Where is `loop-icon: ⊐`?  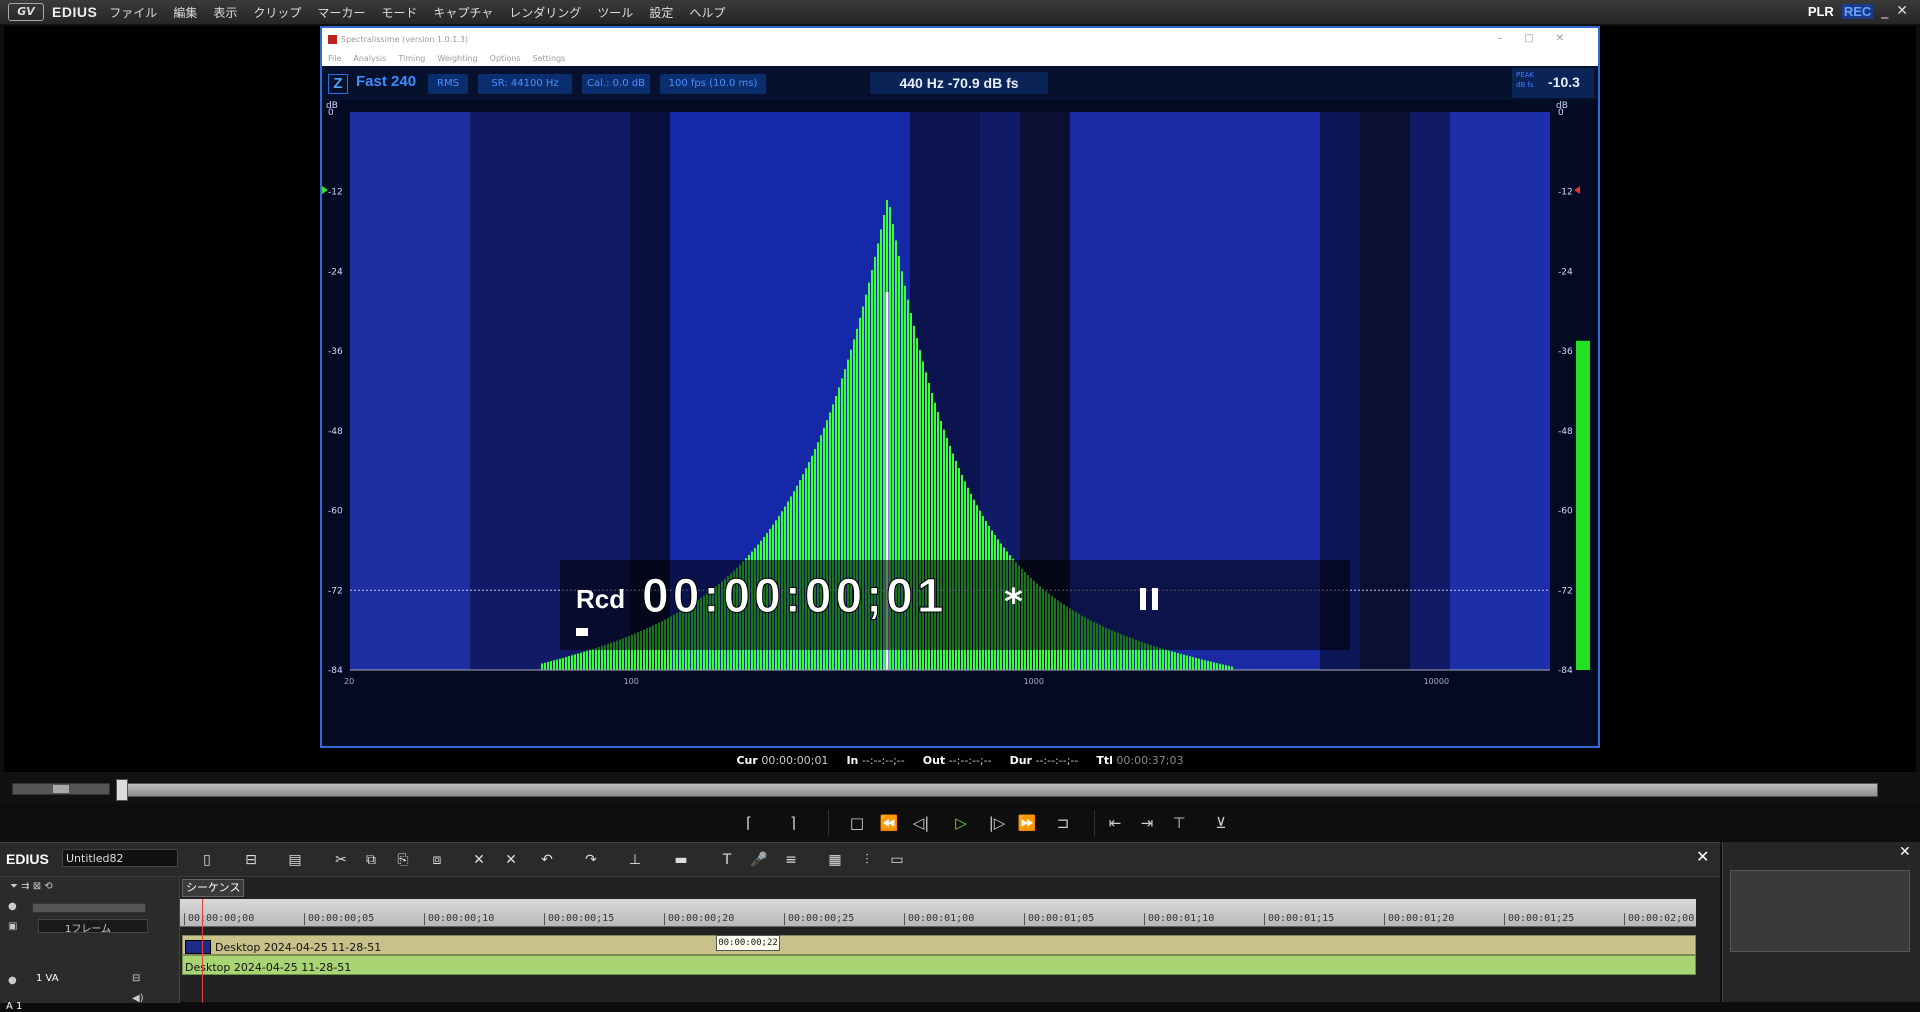 loop-icon: ⊐ is located at coordinates (1063, 823).